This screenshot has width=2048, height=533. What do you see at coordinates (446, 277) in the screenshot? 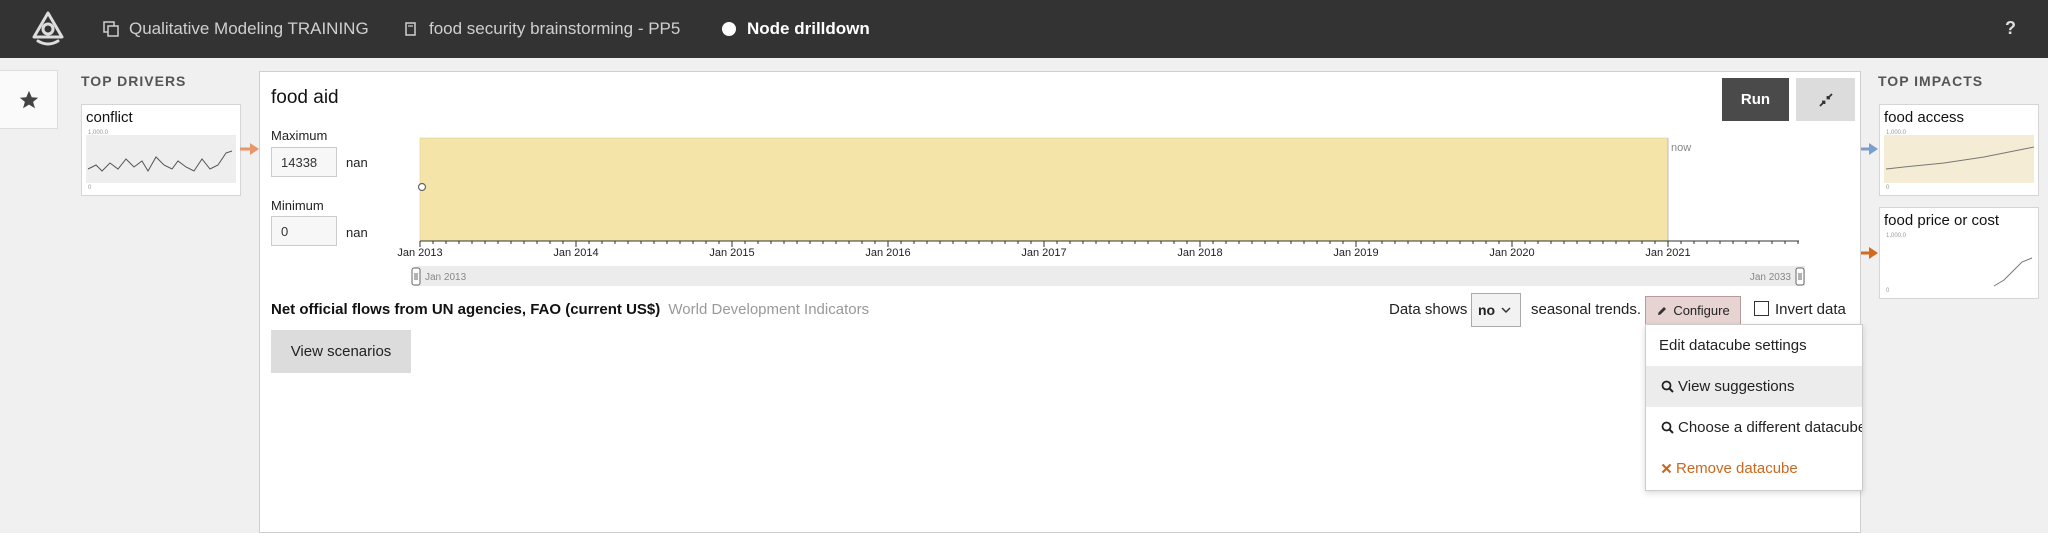
I see `brush-start-label: Jan 2013` at bounding box center [446, 277].